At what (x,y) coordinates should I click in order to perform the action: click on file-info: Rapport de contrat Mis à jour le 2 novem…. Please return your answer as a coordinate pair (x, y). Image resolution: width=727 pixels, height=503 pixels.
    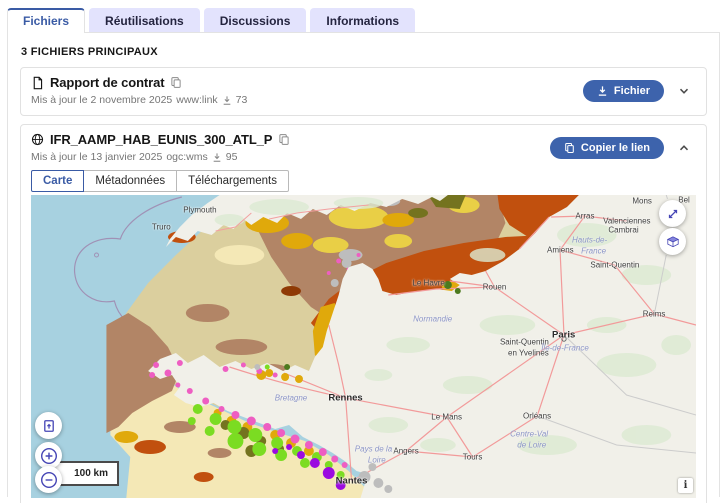
    Looking at the image, I should click on (139, 90).